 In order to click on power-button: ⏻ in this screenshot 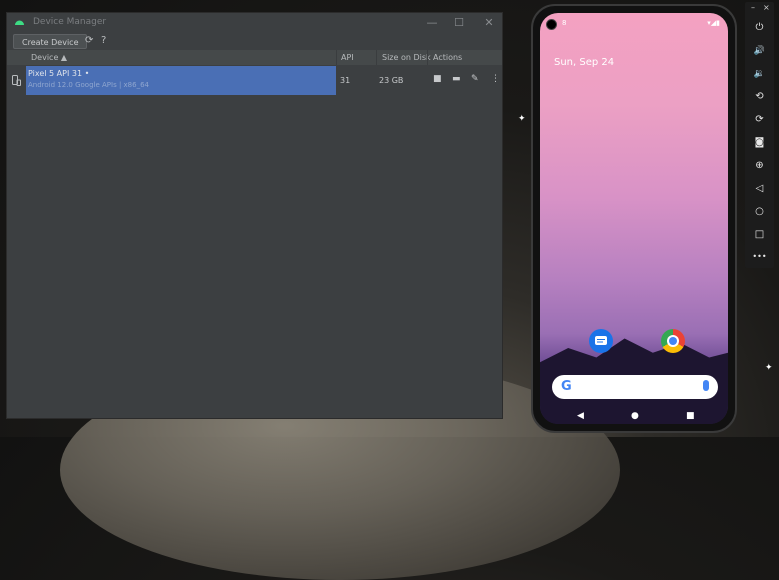, I will do `click(759, 28)`.